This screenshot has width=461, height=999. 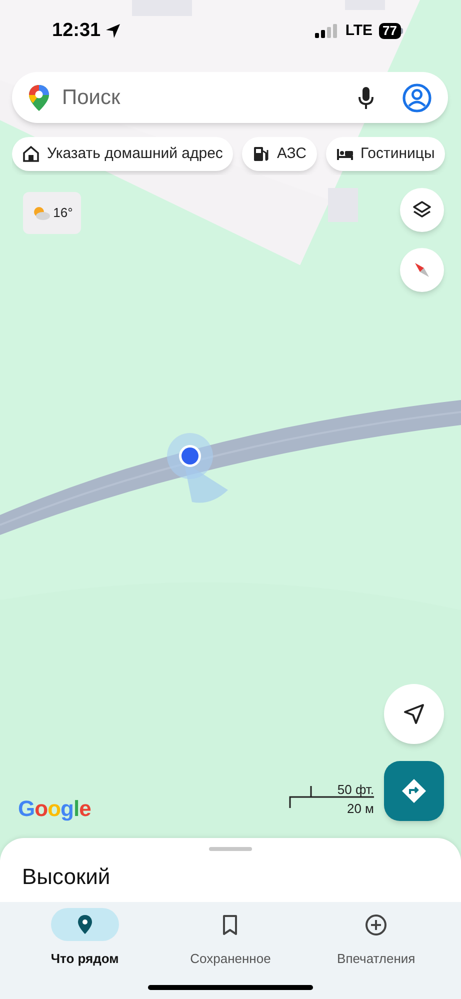 I want to click on nav-tab: Впечатления, so click(x=376, y=953).